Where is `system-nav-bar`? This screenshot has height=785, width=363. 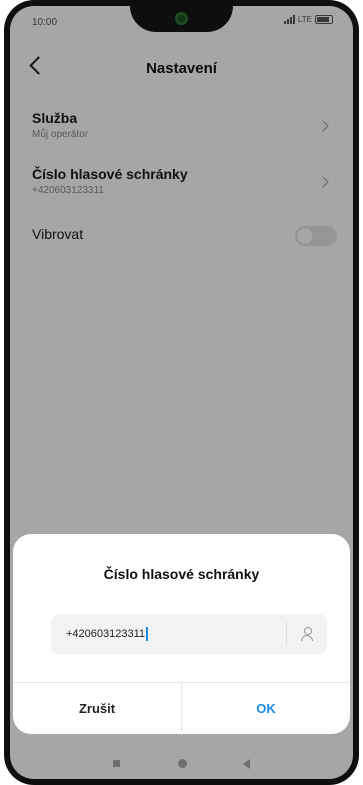 system-nav-bar is located at coordinates (181, 765).